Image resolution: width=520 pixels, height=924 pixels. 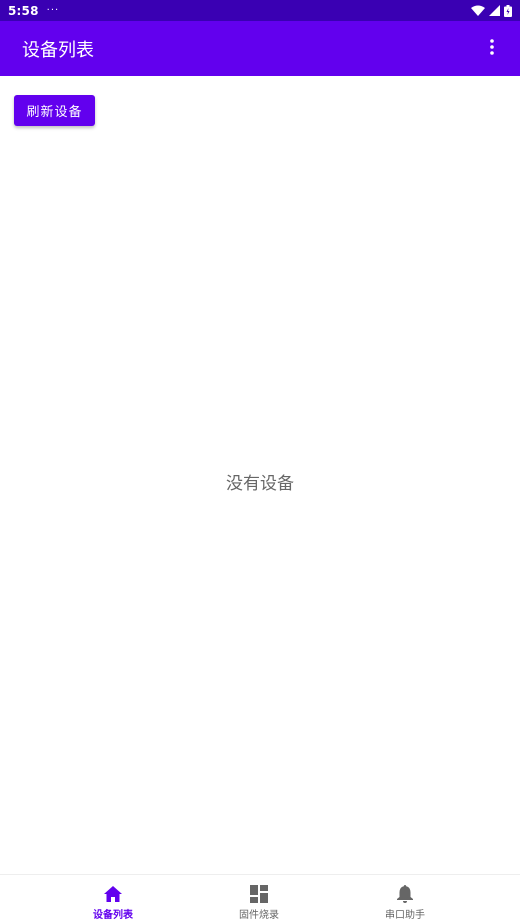 What do you see at coordinates (54, 110) in the screenshot?
I see `refresh-devices-button: 刷新设备` at bounding box center [54, 110].